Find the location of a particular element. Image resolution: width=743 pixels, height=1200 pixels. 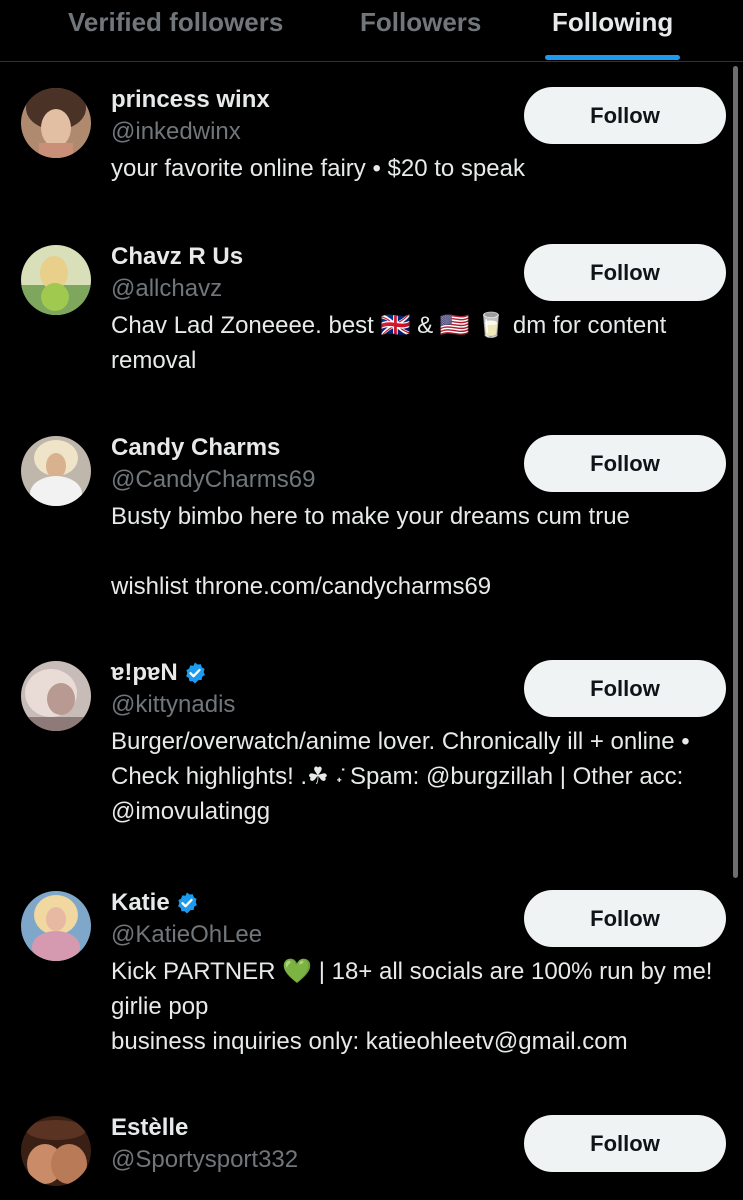

account-name: Chavz R Us is located at coordinates (177, 257).